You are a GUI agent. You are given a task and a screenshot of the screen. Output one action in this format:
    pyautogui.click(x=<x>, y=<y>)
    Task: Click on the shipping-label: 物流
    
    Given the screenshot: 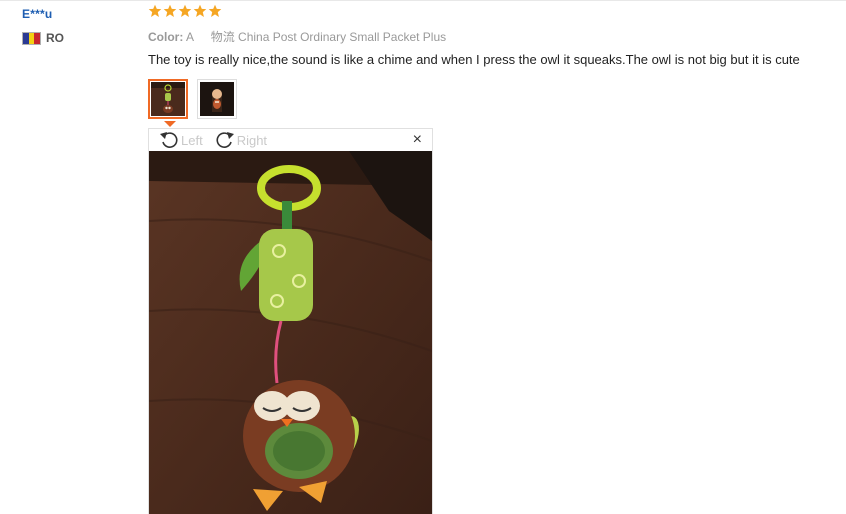 What is the action you would take?
    pyautogui.click(x=222, y=37)
    